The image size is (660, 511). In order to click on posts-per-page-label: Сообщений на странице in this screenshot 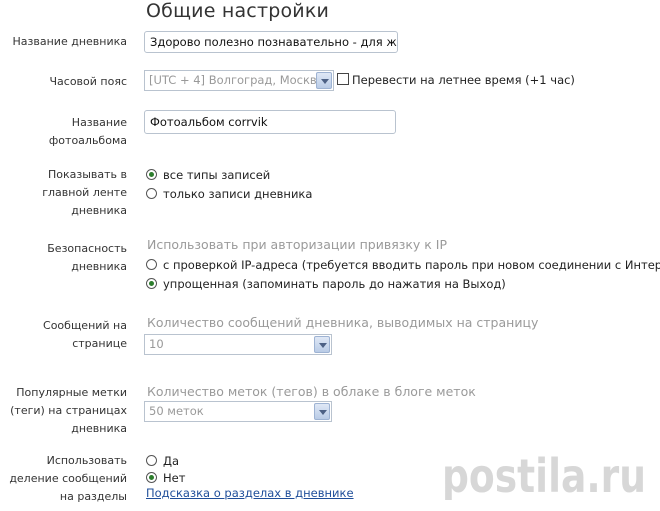, I will do `click(85, 334)`.